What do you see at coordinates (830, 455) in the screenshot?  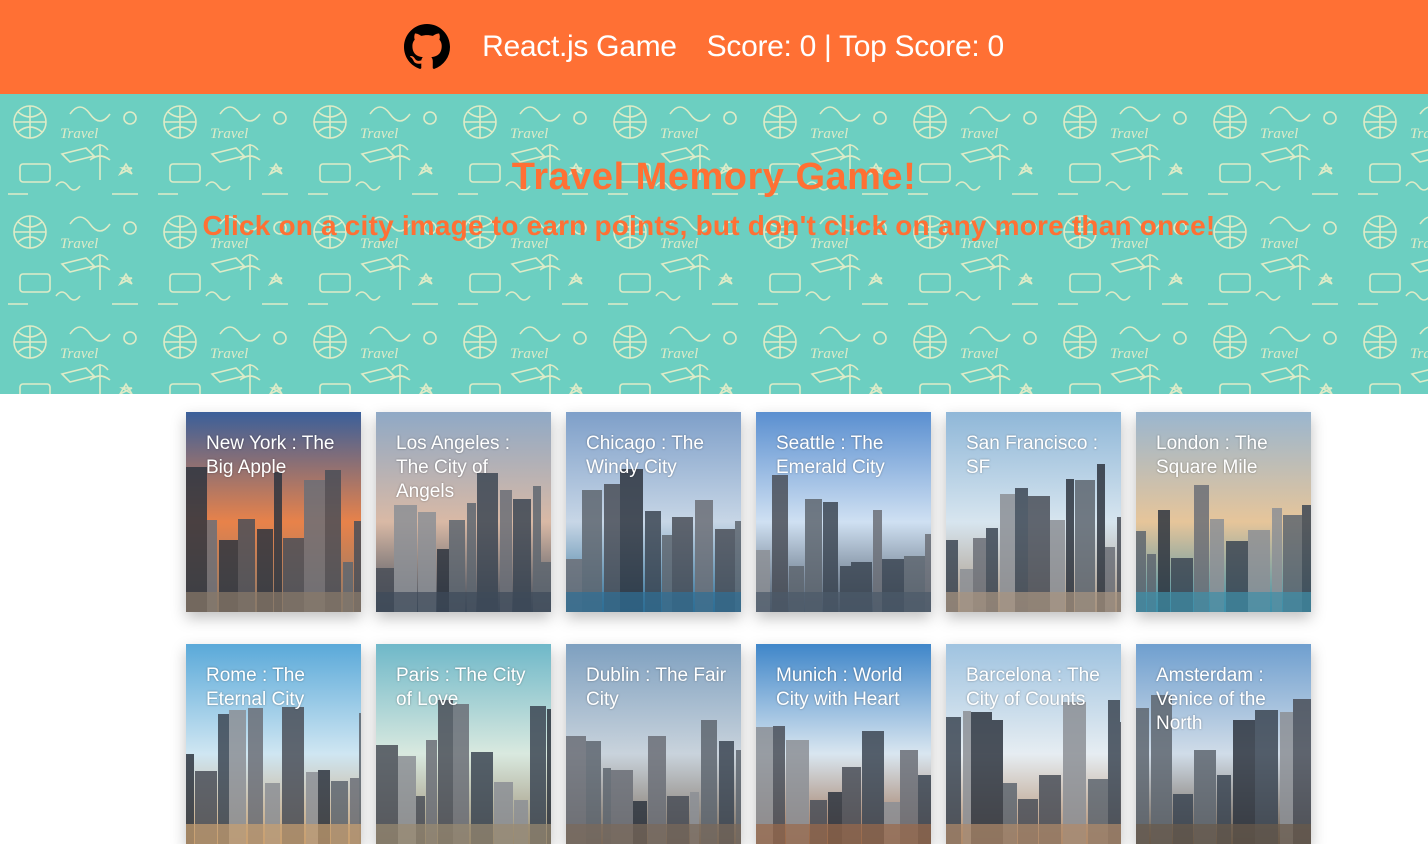 I see `city-card-label: Seattle : The Emerald City` at bounding box center [830, 455].